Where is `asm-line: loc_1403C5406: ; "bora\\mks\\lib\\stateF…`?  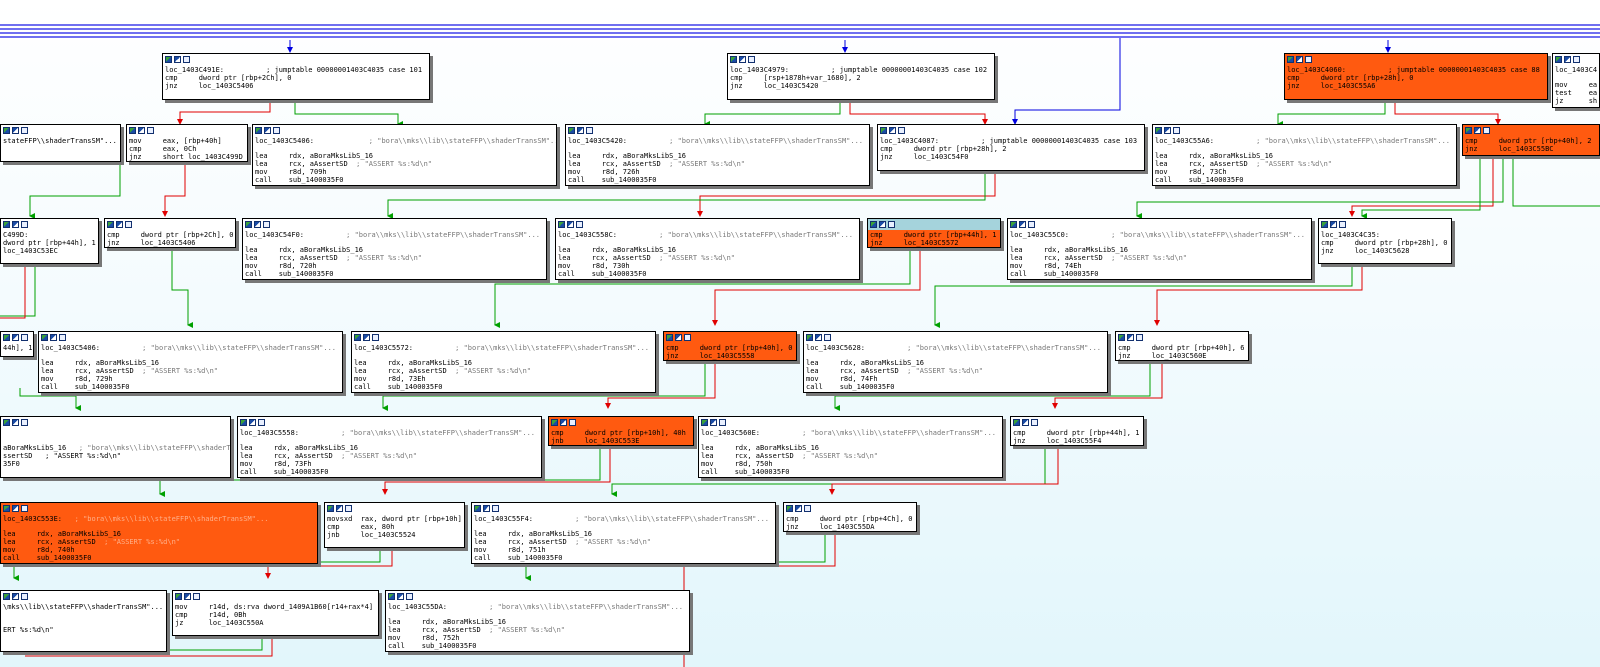
asm-line: loc_1403C5406: ; "bora\\mks\\lib\\stateF… is located at coordinates (190, 348).